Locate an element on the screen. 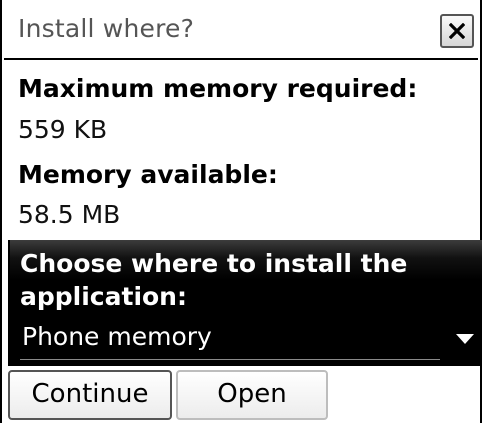  install-location-prompt: Choose where to install the application: is located at coordinates (214, 280).